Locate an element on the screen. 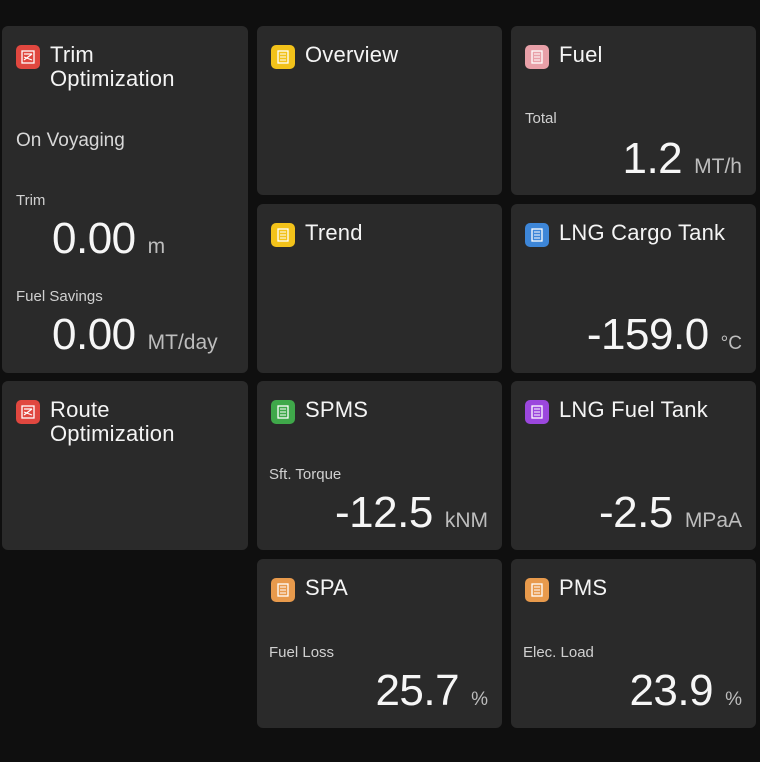  lng-cargo-unit: °C is located at coordinates (731, 343).